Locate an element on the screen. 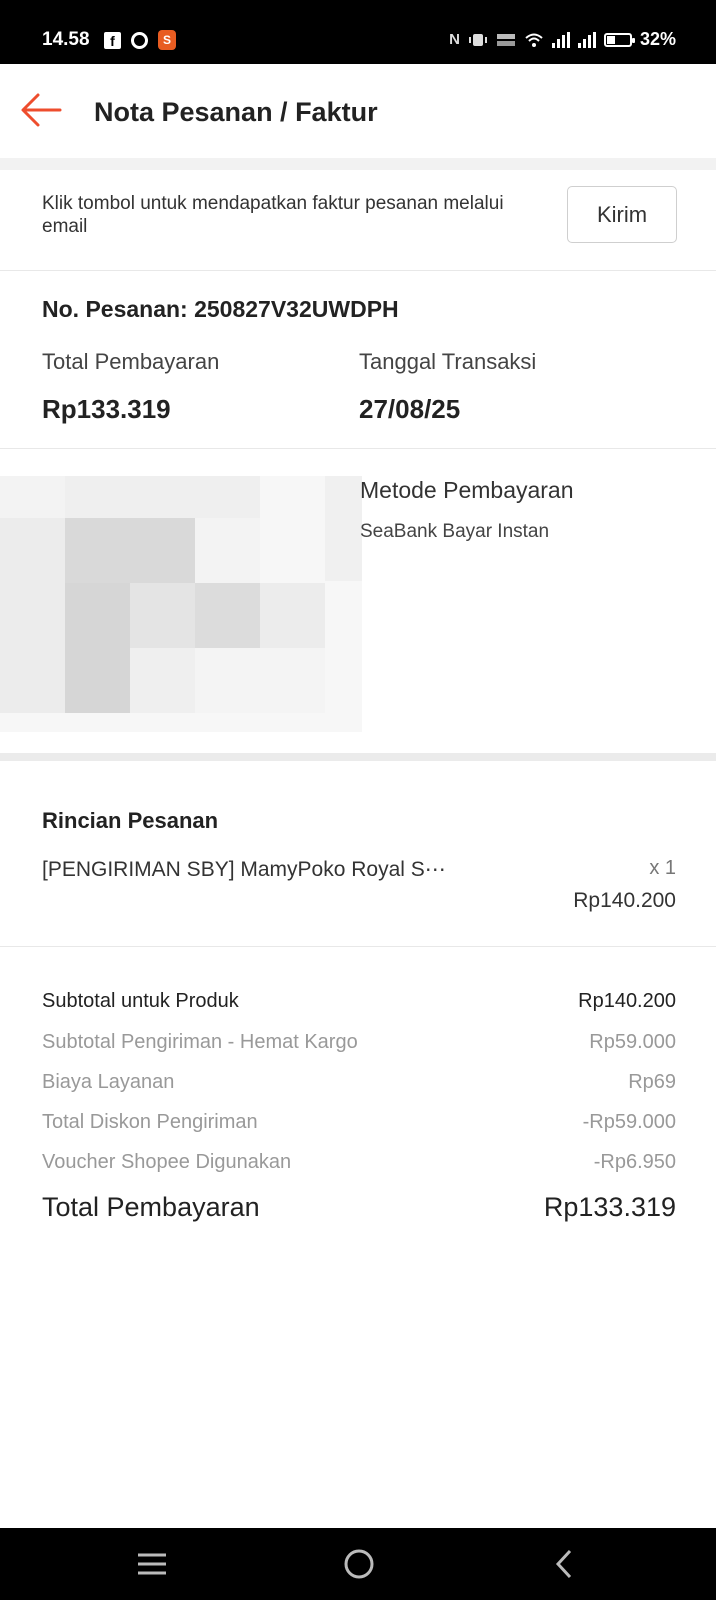  chevron-left-icon is located at coordinates (563, 1564).